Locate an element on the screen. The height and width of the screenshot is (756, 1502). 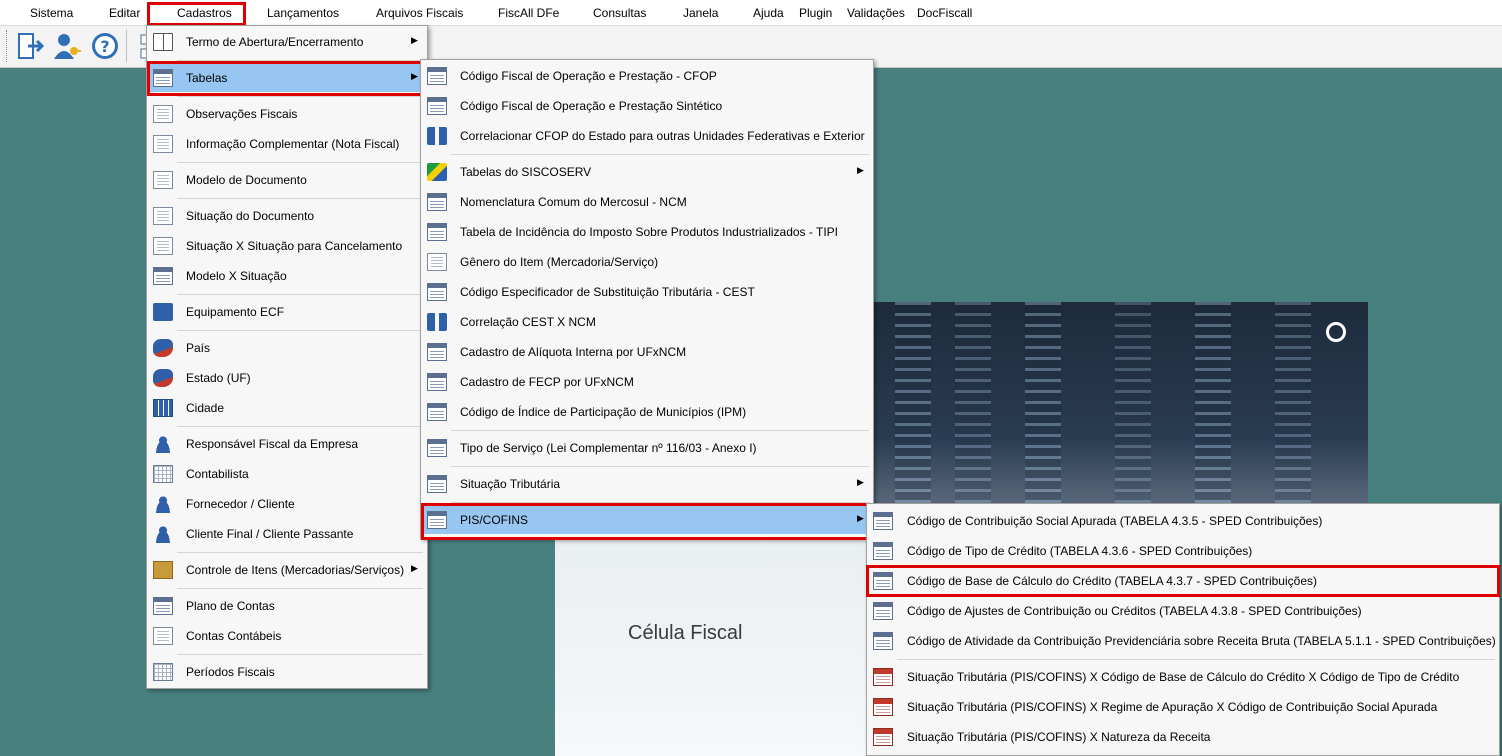
menu-item-fornecedor-cliente: Fornecedor / Cliente is located at coordinates (287, 504).